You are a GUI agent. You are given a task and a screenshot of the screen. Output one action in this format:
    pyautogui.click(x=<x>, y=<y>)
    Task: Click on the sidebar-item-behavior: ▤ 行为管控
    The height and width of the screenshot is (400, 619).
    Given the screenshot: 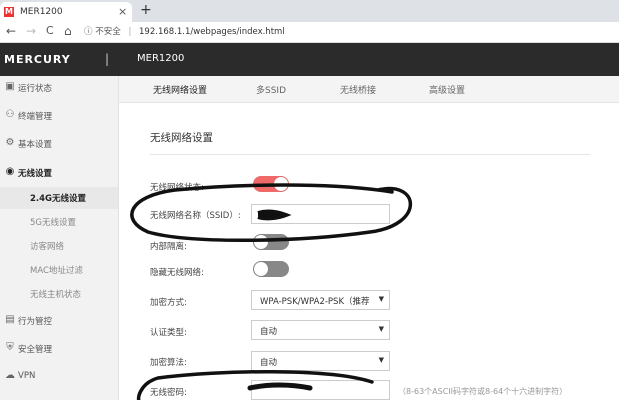 What is the action you would take?
    pyautogui.click(x=59, y=321)
    